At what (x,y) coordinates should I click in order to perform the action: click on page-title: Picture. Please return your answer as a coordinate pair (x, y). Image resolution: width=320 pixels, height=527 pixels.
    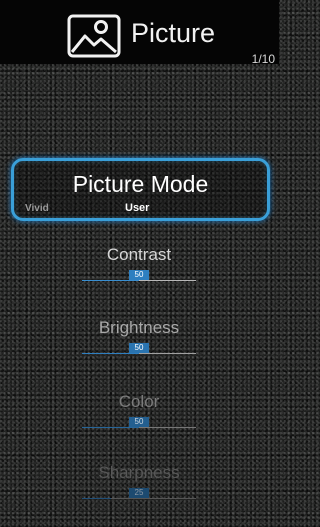
    Looking at the image, I should click on (173, 33).